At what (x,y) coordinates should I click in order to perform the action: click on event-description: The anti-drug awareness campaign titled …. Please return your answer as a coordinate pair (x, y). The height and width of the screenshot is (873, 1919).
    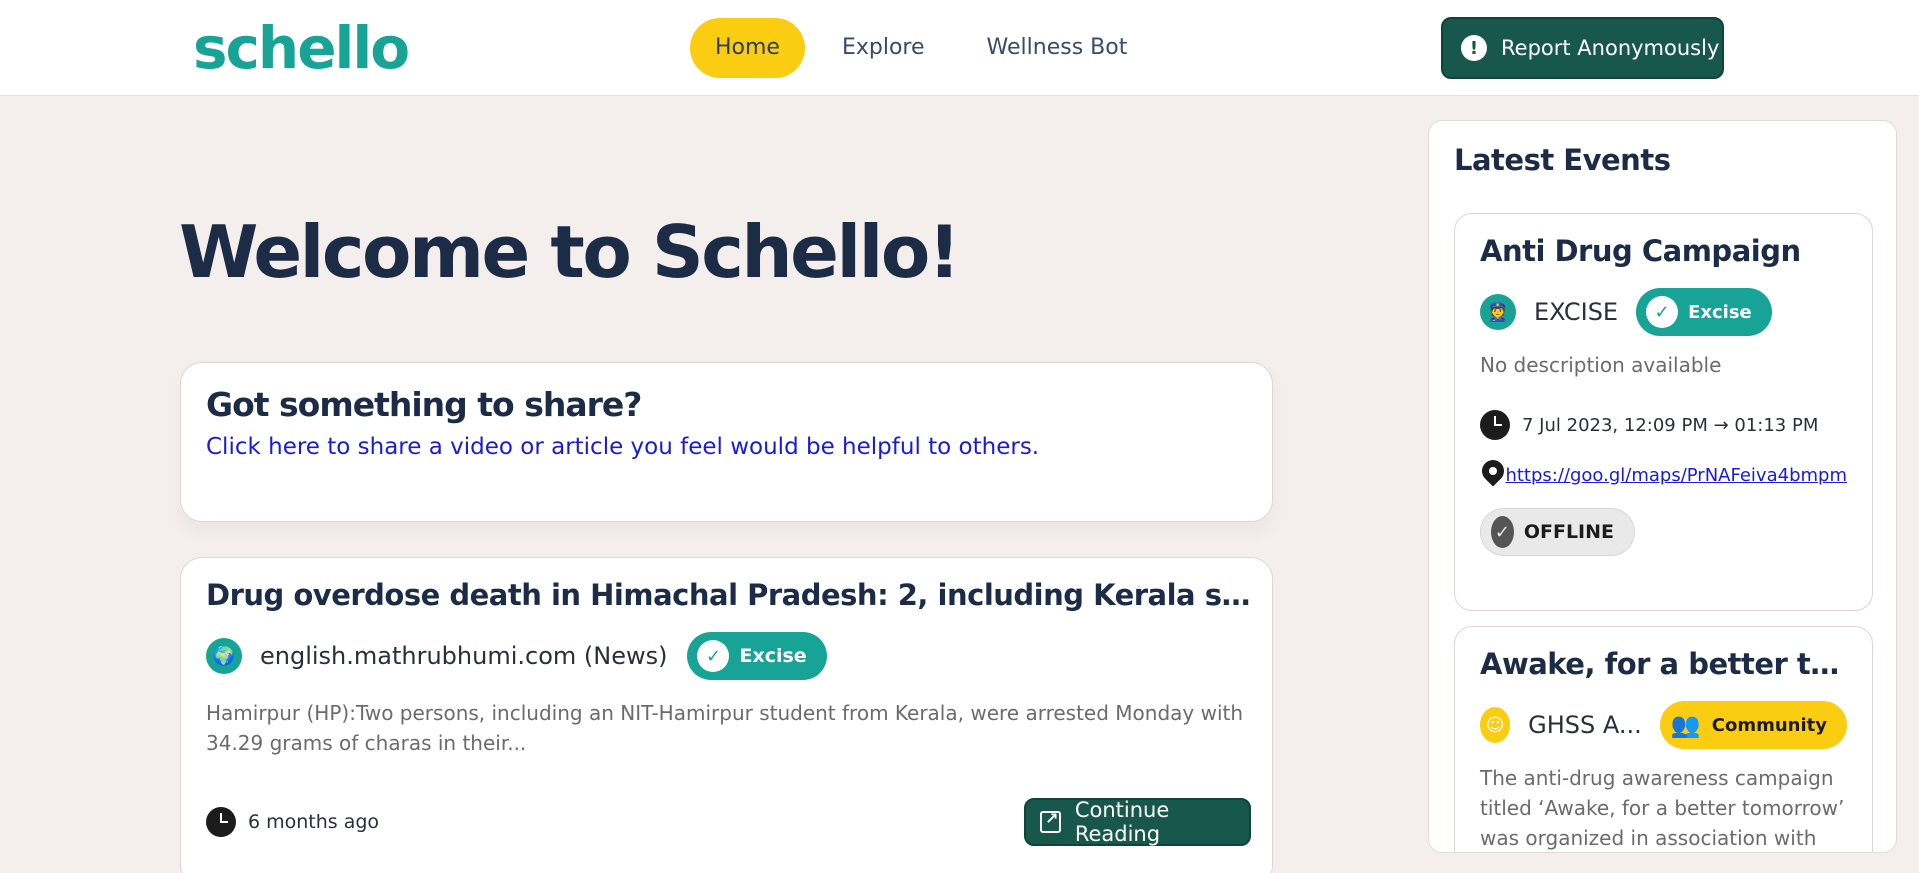
    Looking at the image, I should click on (1662, 808).